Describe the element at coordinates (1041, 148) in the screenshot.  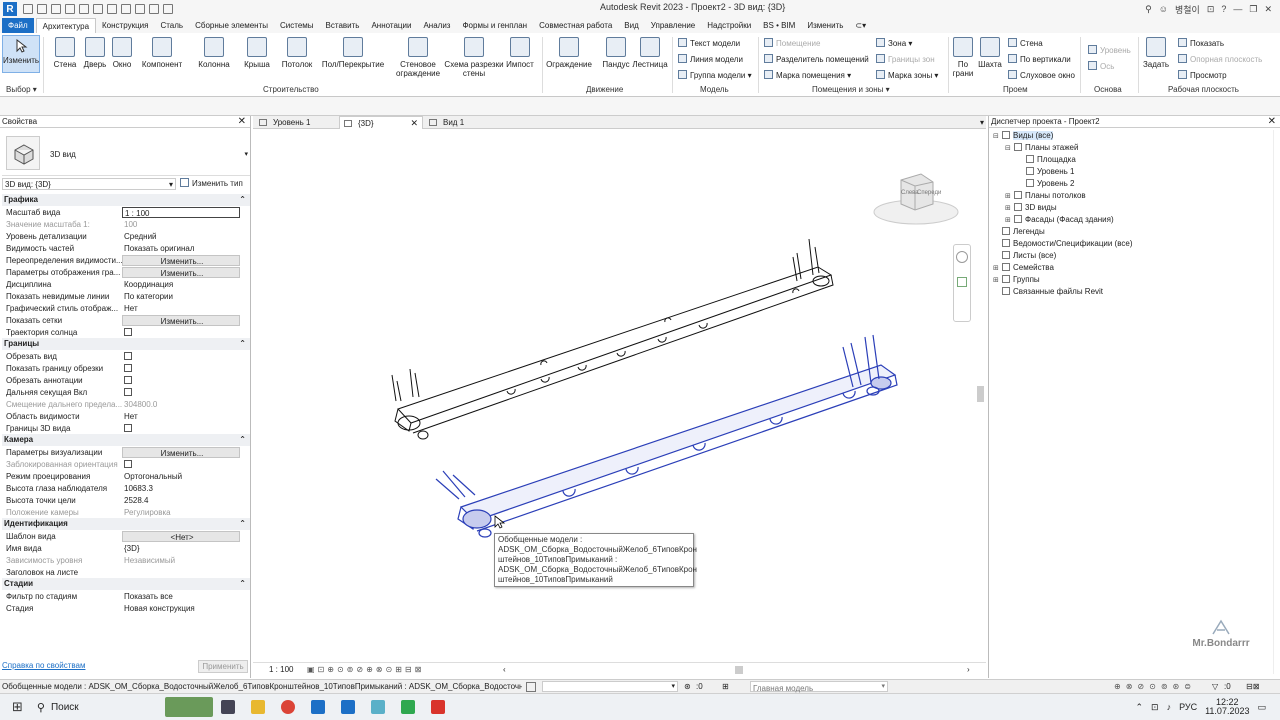
I see `browser-node: ⊟ Планы этажей` at that location.